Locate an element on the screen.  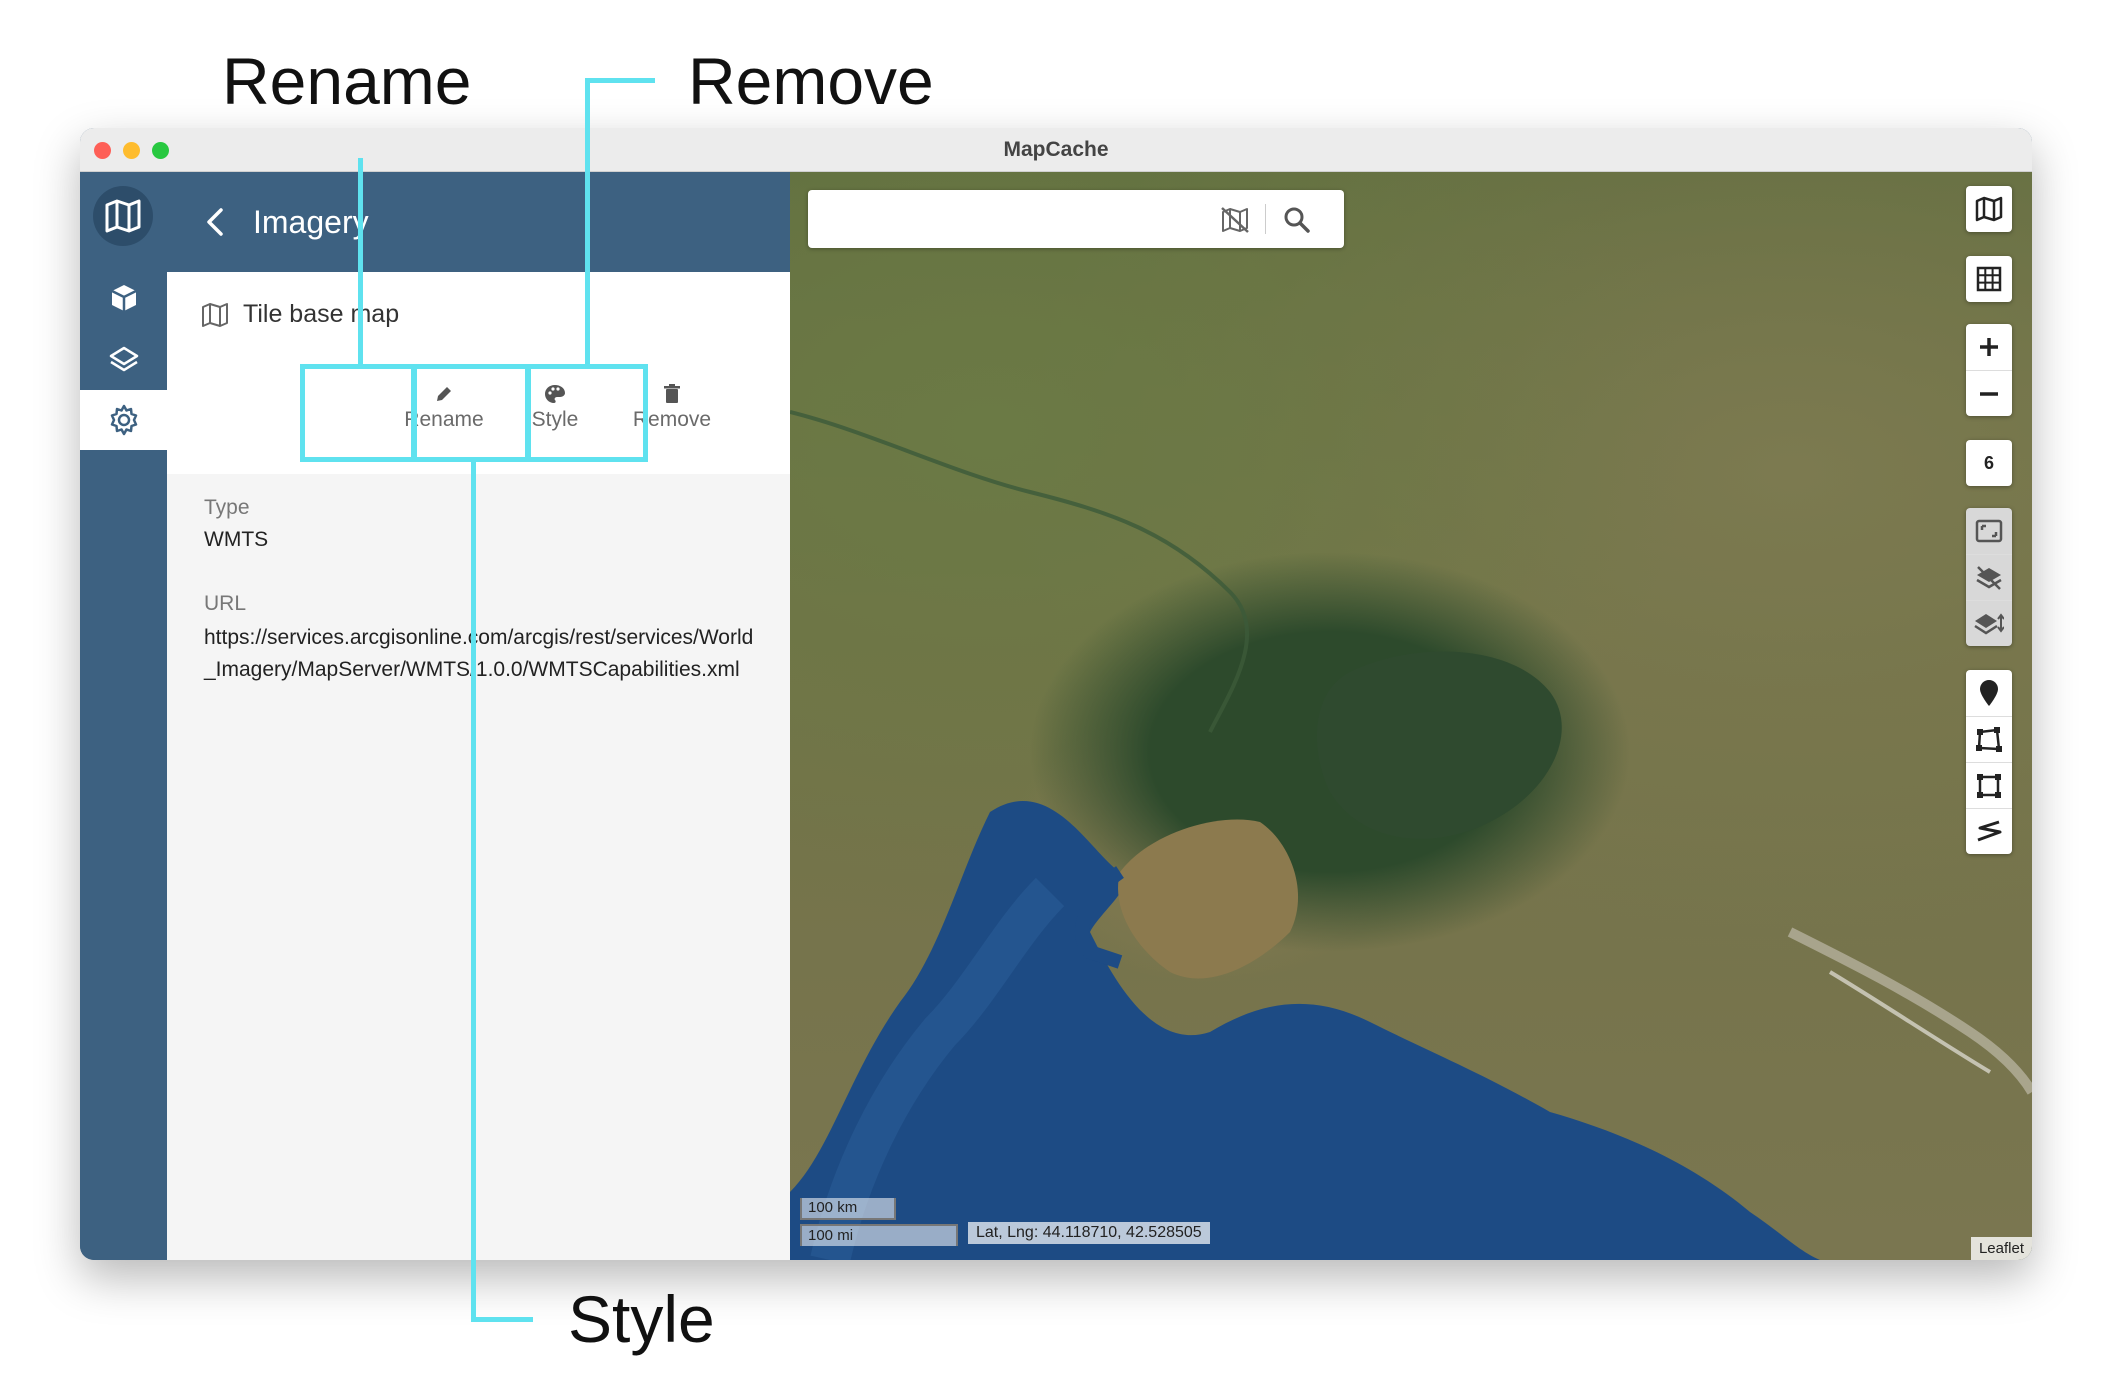
chevron-left-icon is located at coordinates (215, 222).